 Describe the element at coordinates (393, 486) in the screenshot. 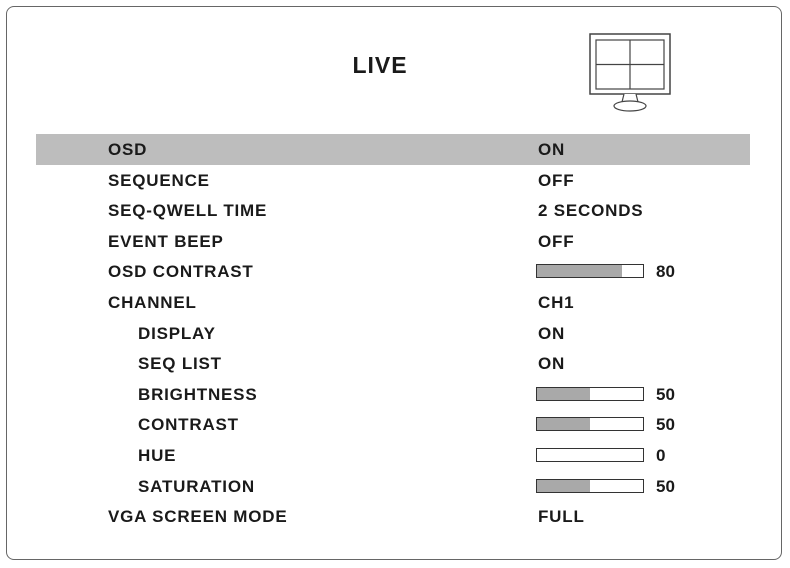

I see `menu-row-saturation: SATURATION 50` at that location.